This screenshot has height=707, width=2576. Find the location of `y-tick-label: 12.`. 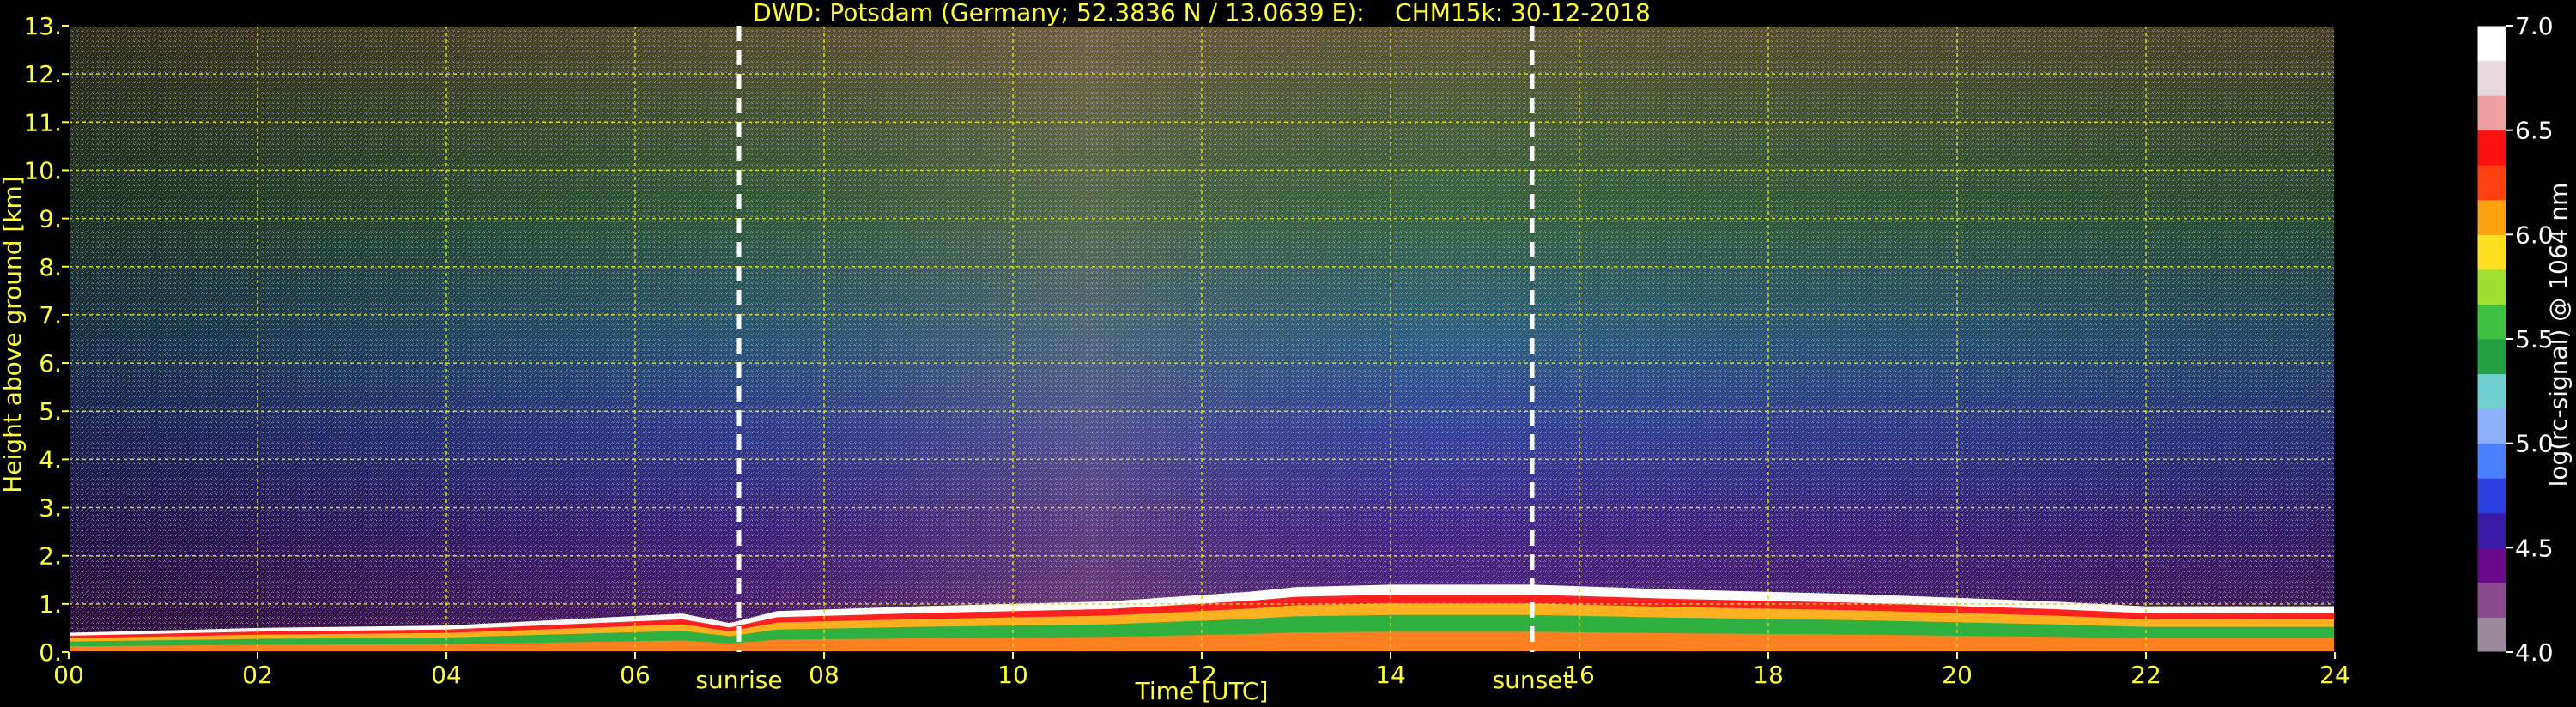

y-tick-label: 12. is located at coordinates (42, 74).